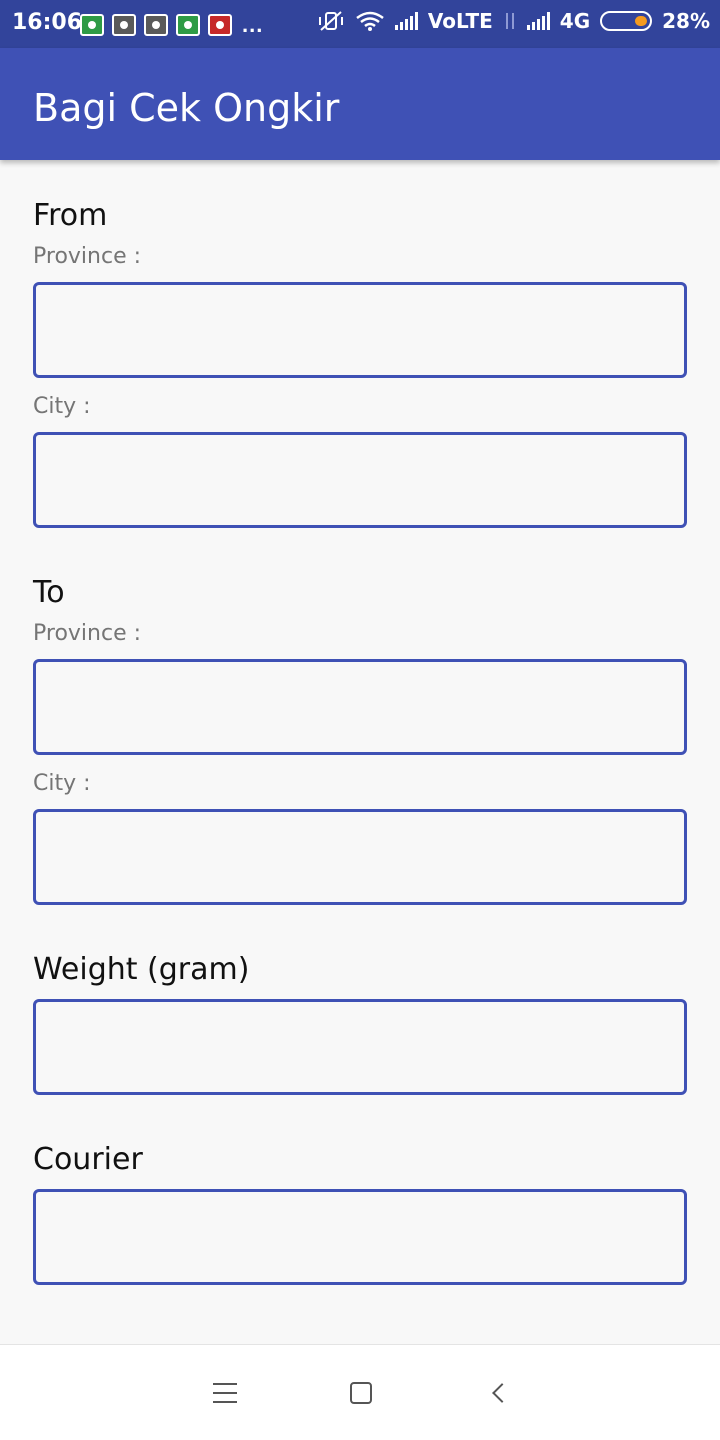 The height and width of the screenshot is (1440, 720). I want to click on to-city-label: City :, so click(62, 783).